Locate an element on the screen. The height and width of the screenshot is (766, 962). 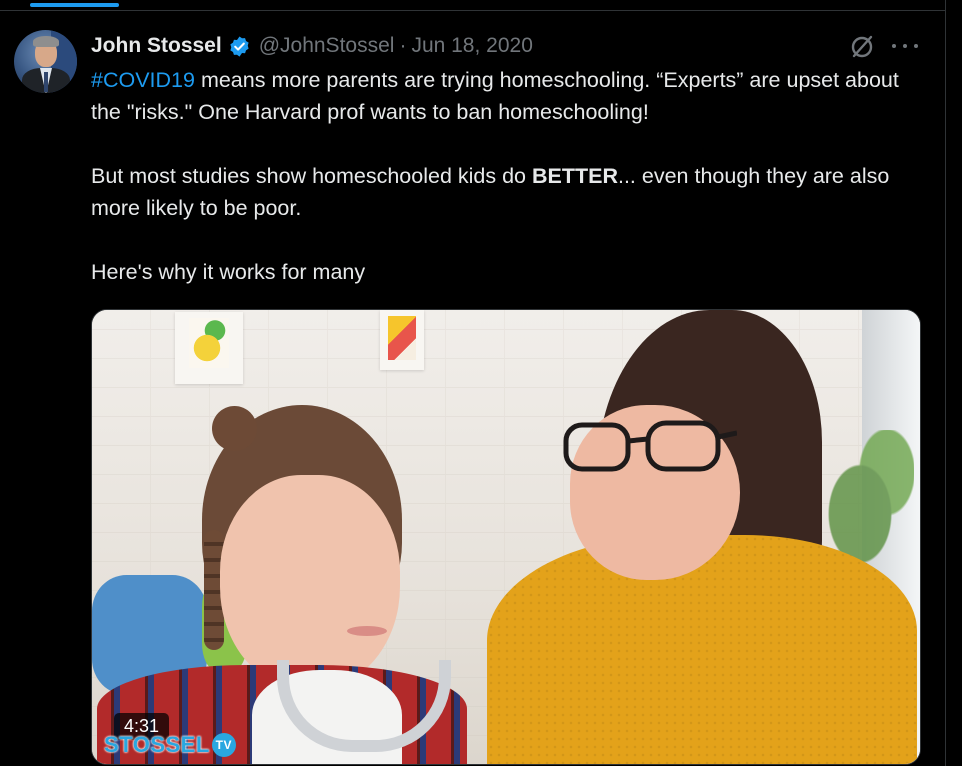
paragraph-2-bold: BETTER is located at coordinates (574, 176).